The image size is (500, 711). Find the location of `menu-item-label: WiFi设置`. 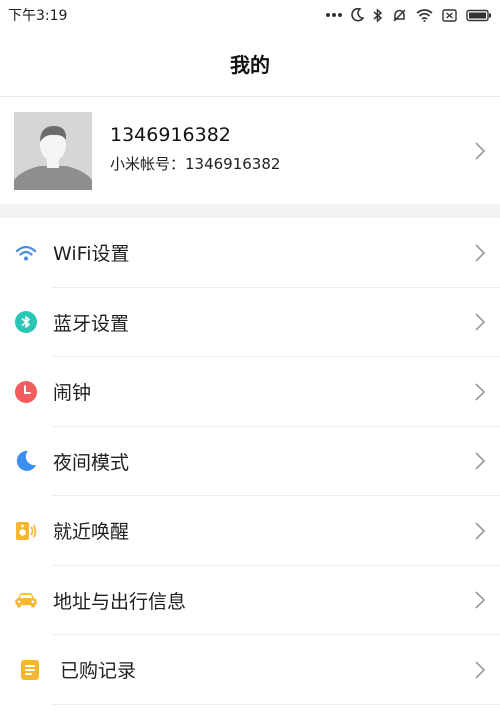

menu-item-label: WiFi设置 is located at coordinates (91, 254).